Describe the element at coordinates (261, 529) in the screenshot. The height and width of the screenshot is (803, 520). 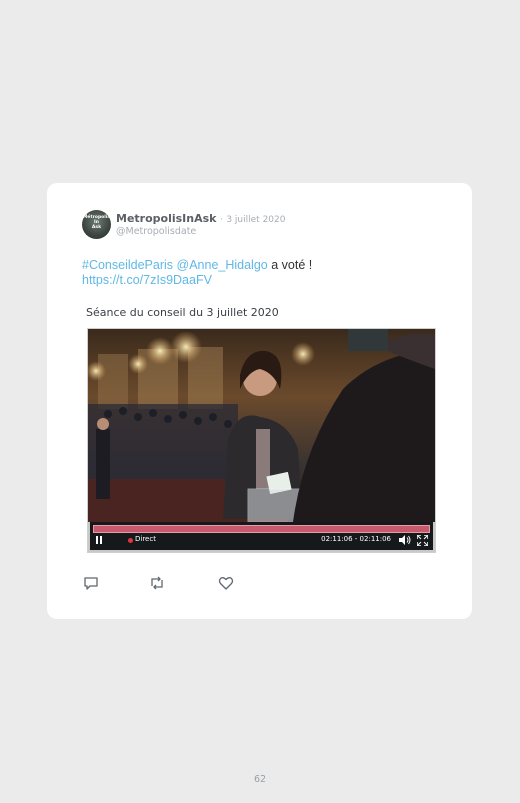
I see `progress-bar` at that location.